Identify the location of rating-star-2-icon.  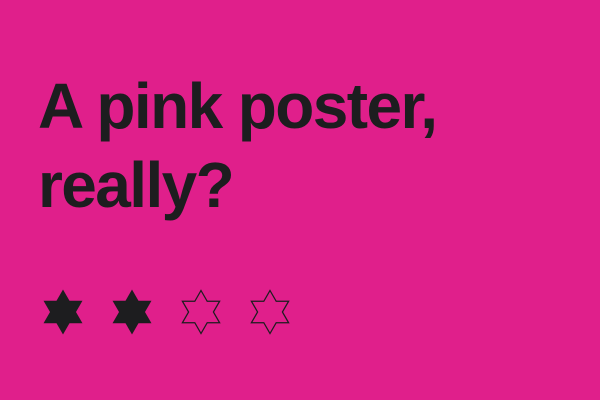
(132, 312).